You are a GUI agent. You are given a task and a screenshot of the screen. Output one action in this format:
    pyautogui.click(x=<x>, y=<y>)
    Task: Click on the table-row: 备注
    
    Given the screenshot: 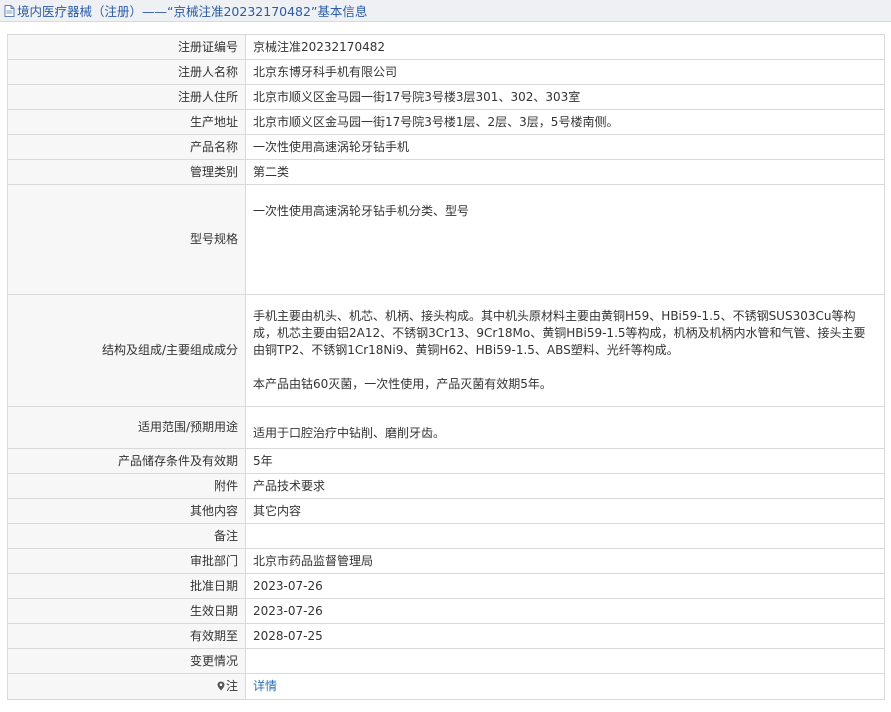 What is the action you would take?
    pyautogui.click(x=446, y=536)
    